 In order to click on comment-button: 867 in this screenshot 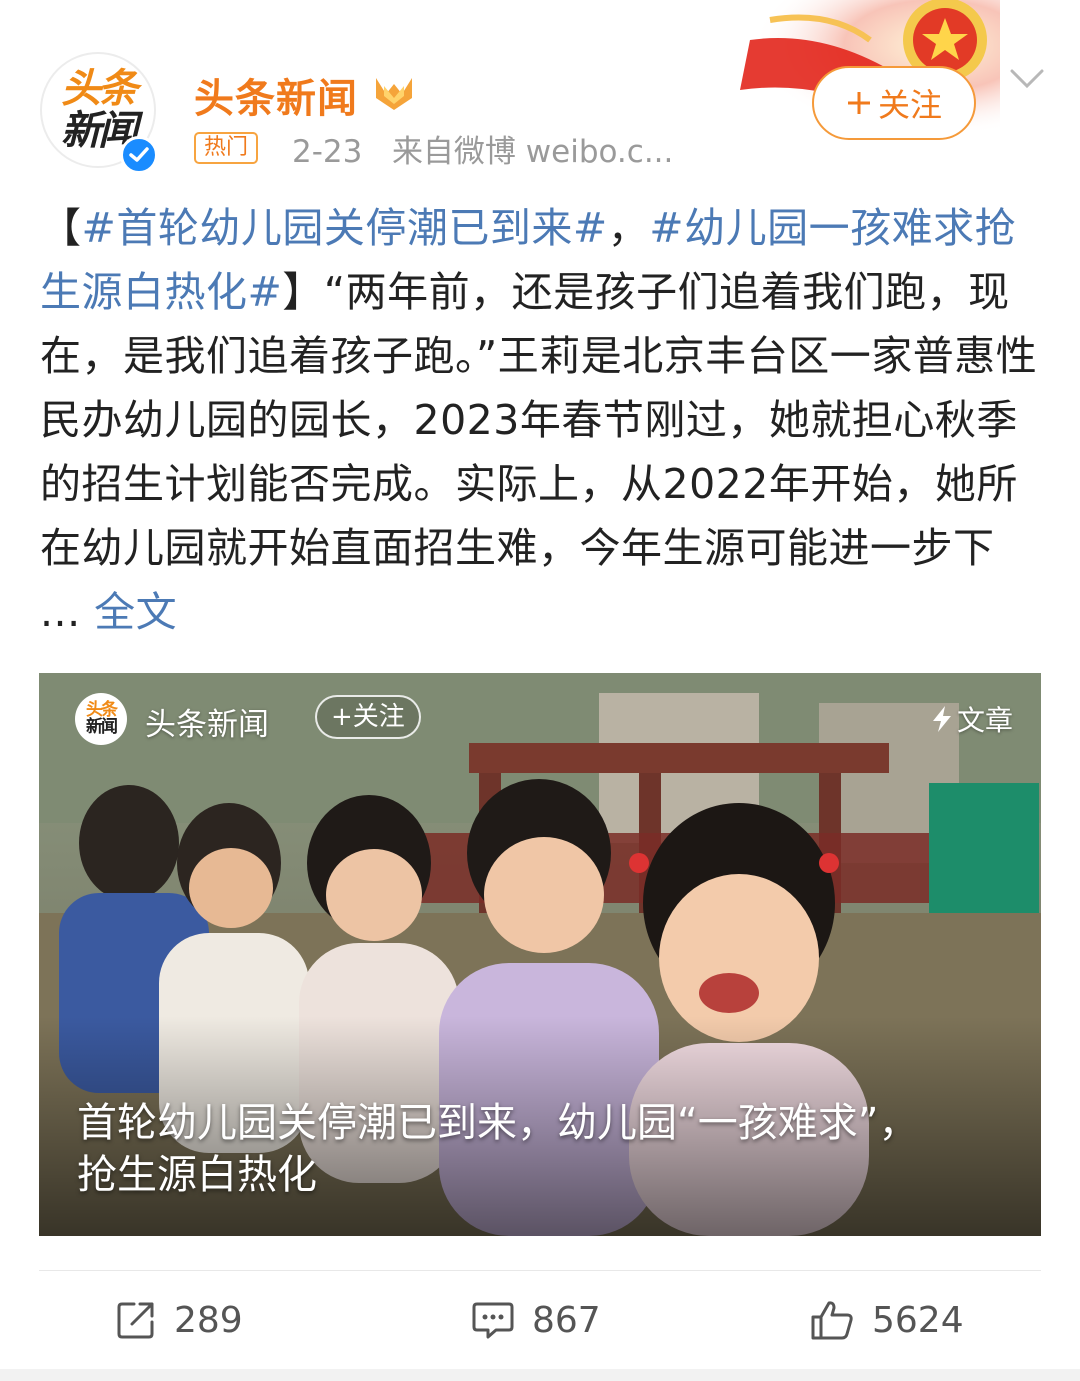, I will do `click(536, 1320)`.